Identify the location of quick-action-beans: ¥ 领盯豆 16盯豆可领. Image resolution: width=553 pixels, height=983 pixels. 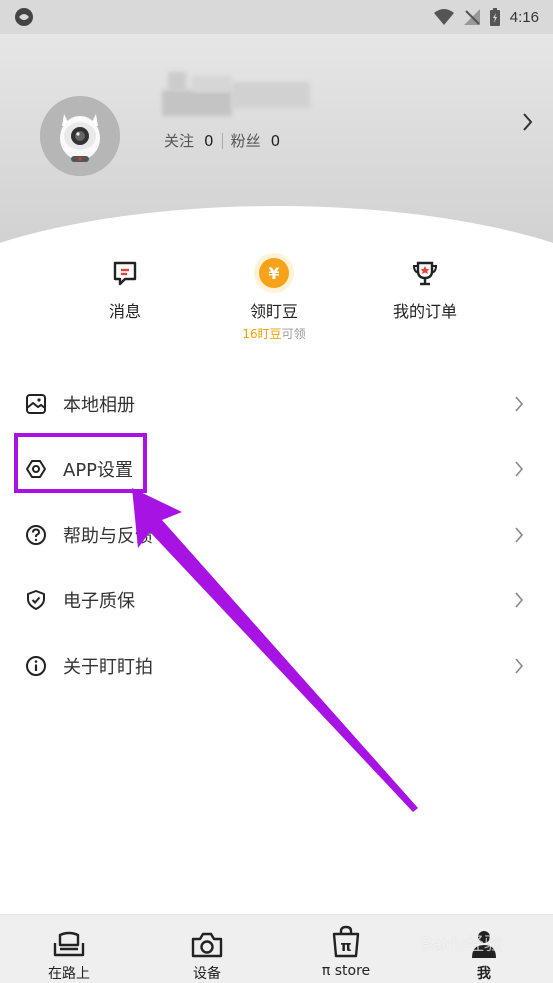
(274, 297).